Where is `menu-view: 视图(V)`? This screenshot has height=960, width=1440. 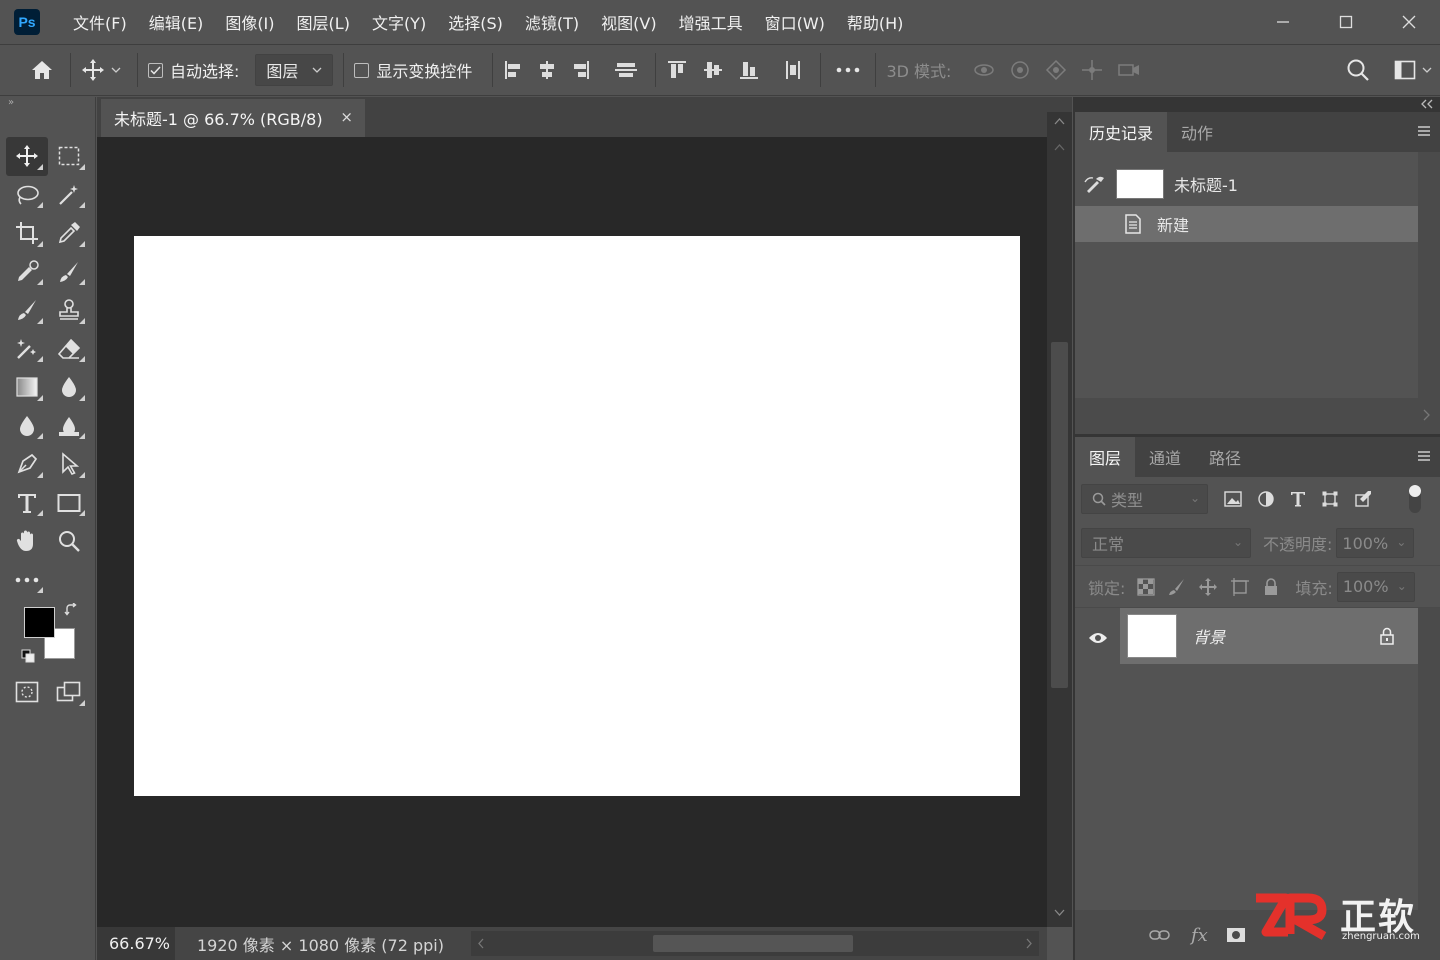
menu-view: 视图(V) is located at coordinates (628, 22).